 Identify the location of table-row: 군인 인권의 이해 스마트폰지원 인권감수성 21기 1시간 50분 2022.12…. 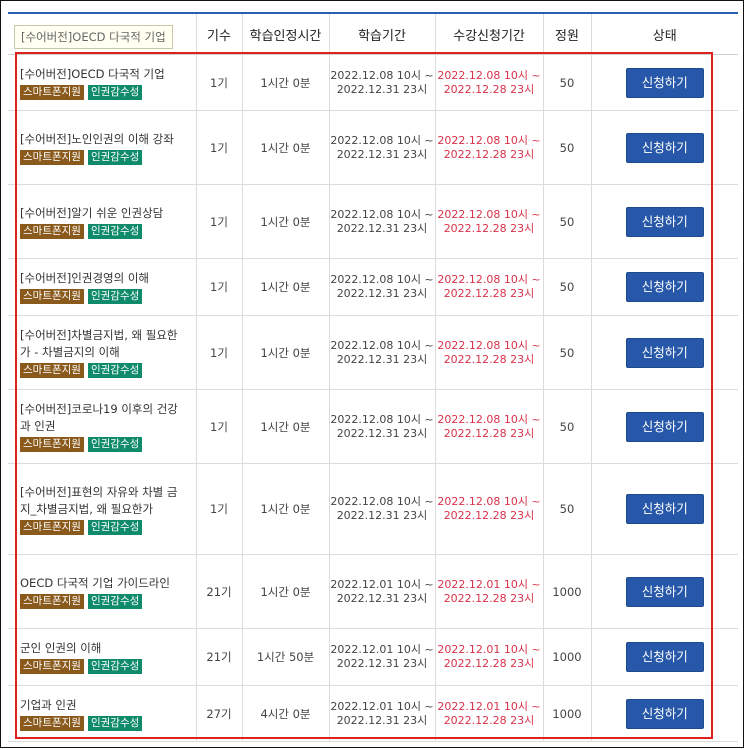
(373, 657).